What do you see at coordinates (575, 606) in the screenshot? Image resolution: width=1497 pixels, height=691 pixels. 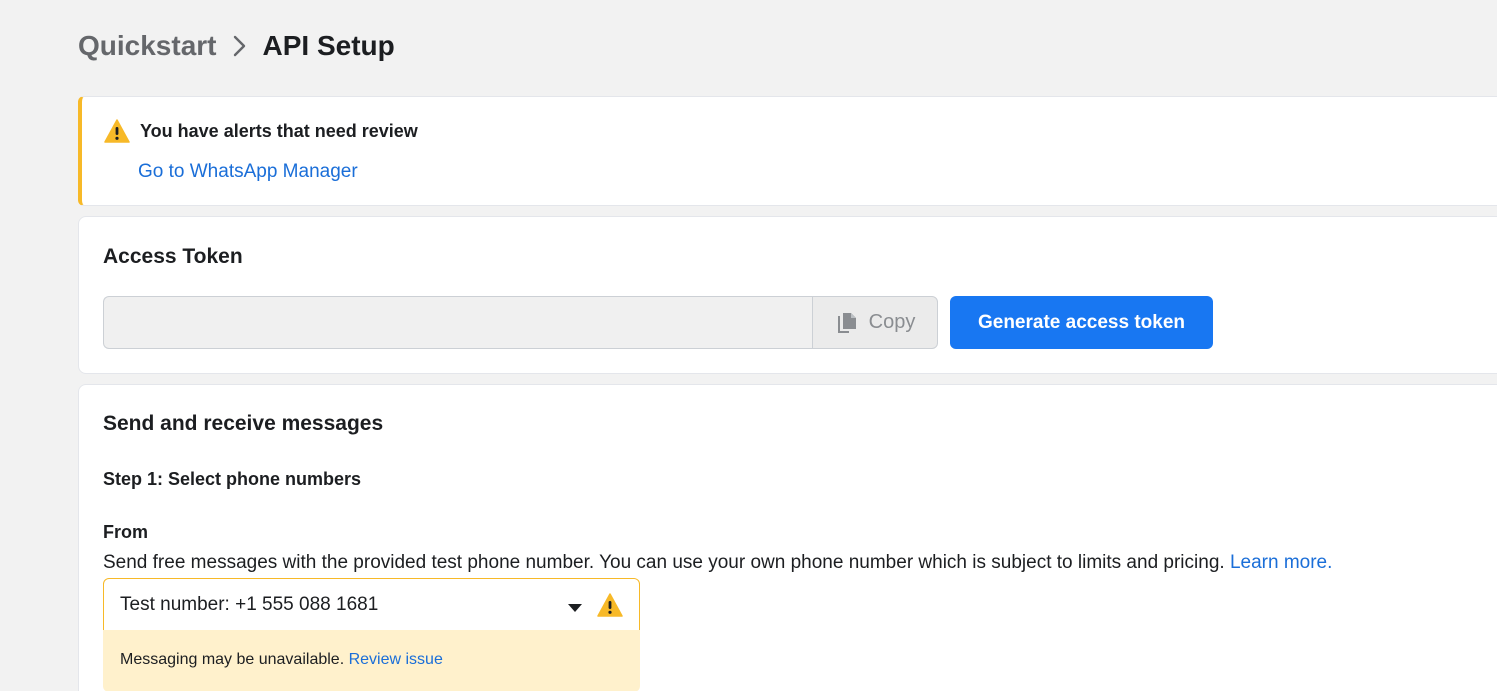 I see `caret-down-icon` at bounding box center [575, 606].